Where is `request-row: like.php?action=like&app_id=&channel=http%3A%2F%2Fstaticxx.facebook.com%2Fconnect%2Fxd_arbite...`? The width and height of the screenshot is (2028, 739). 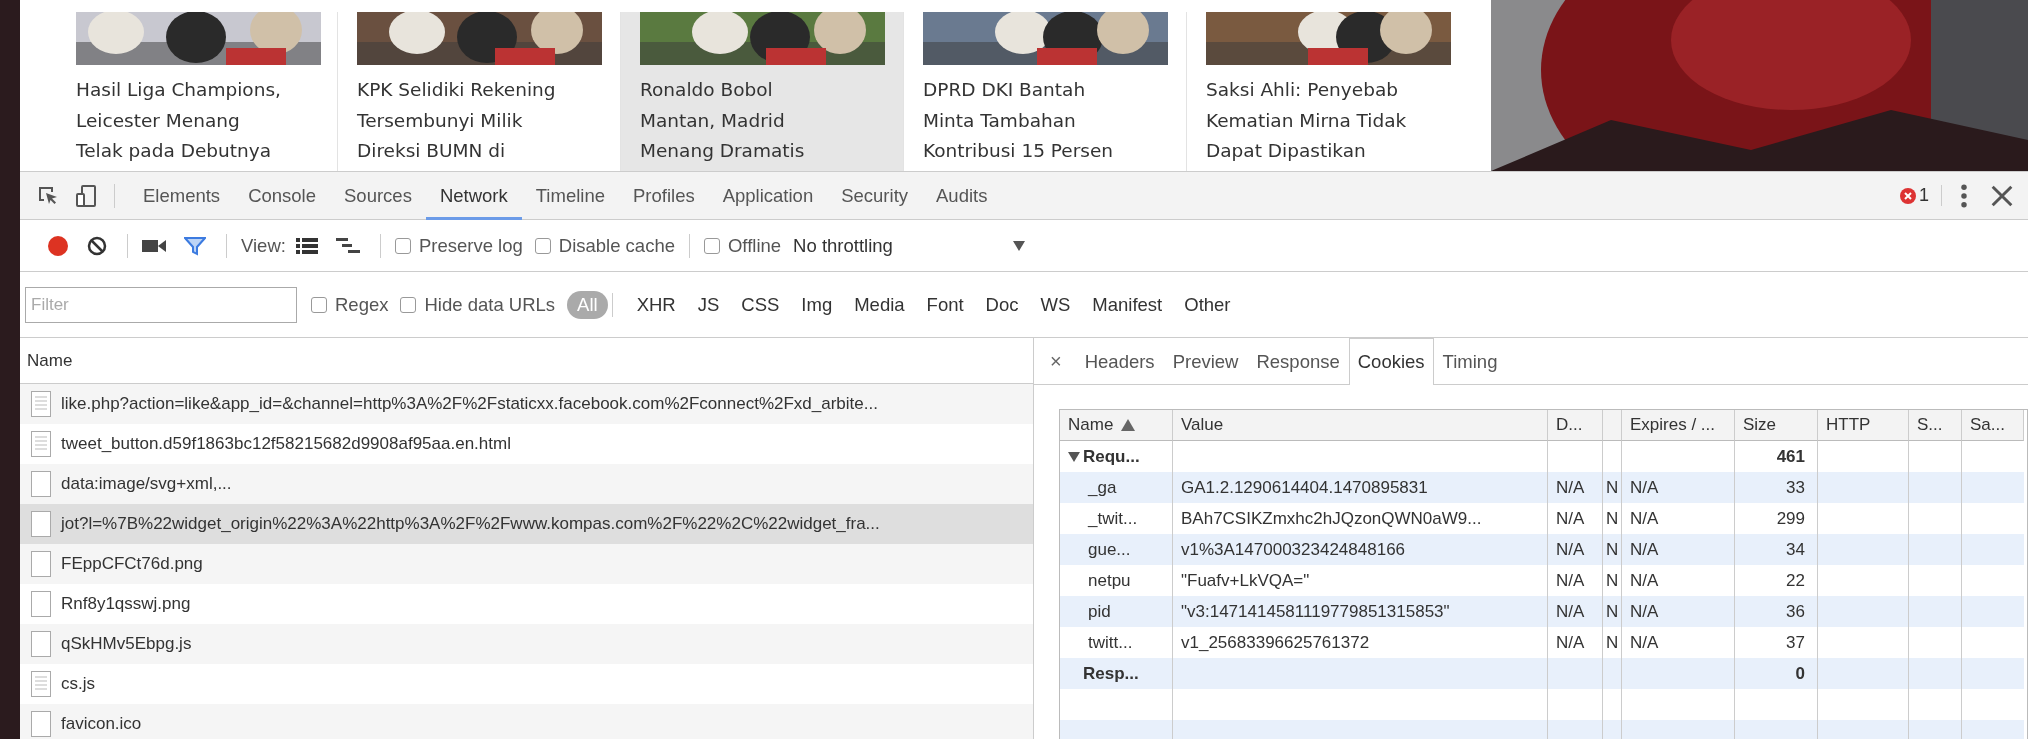 request-row: like.php?action=like&app_id=&channel=http%3A%2F%2Fstaticxx.facebook.com%2Fconnect%2Fxd_arbite... is located at coordinates (526, 404).